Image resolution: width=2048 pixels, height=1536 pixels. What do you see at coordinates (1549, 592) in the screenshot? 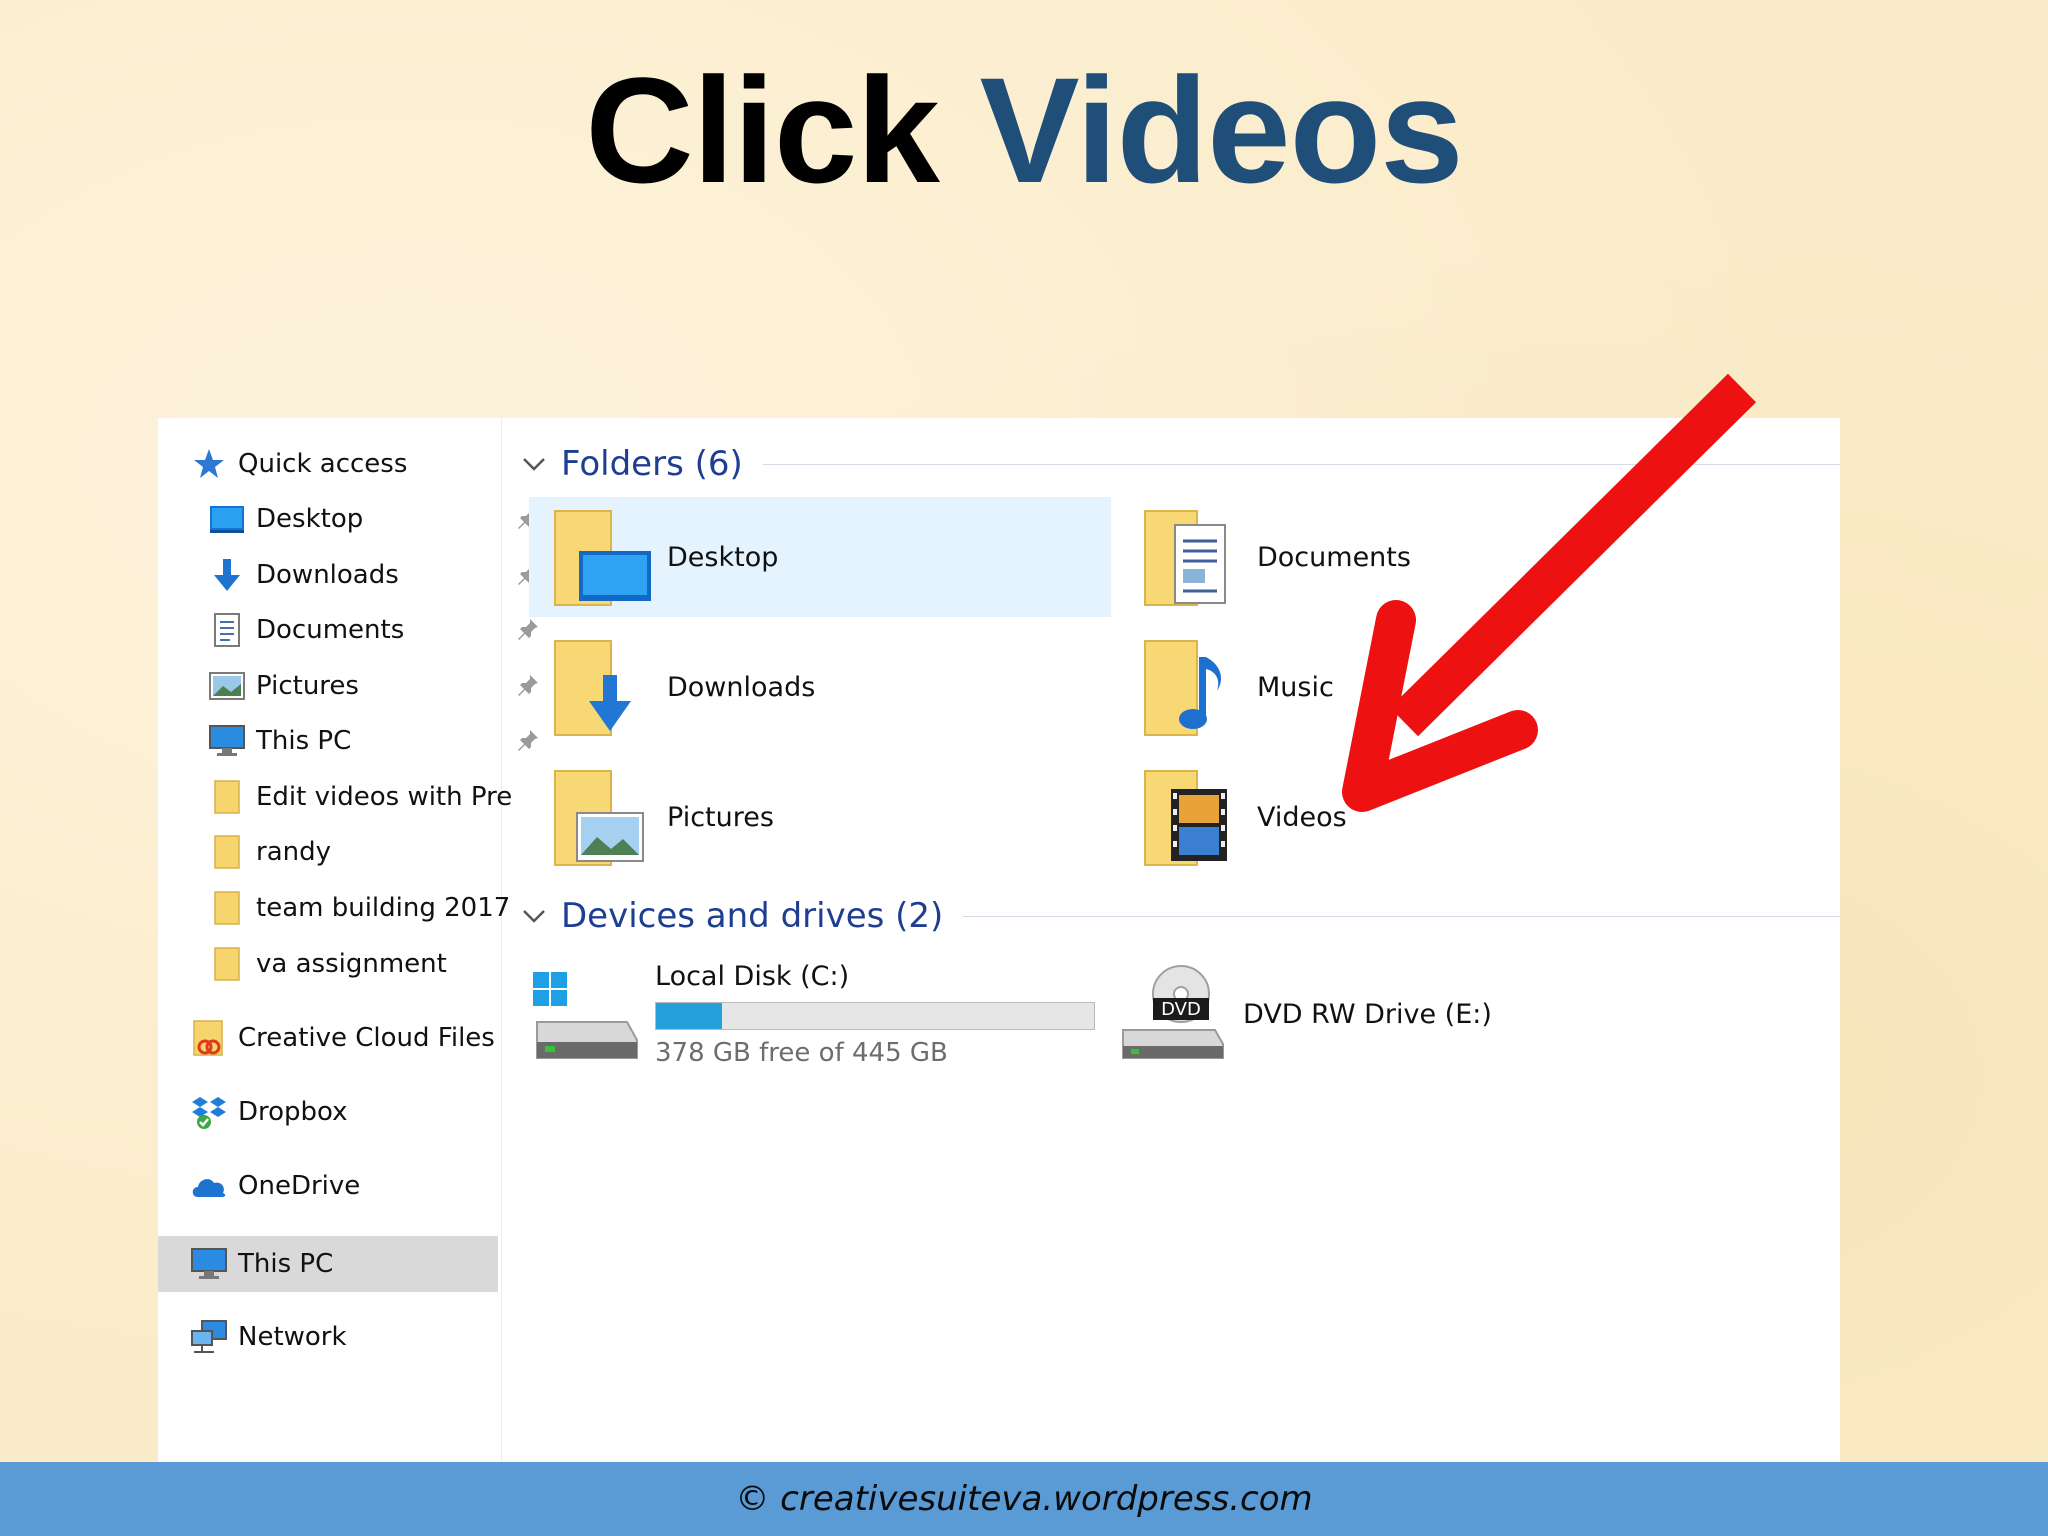
I see `red-pointer-arrow` at bounding box center [1549, 592].